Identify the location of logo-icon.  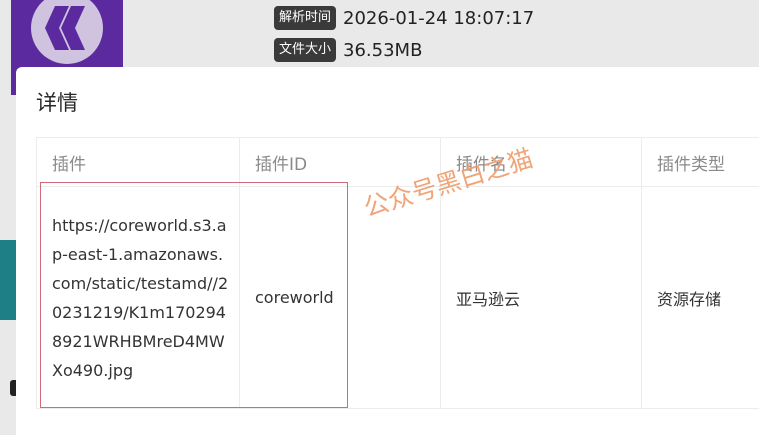
(67, 32).